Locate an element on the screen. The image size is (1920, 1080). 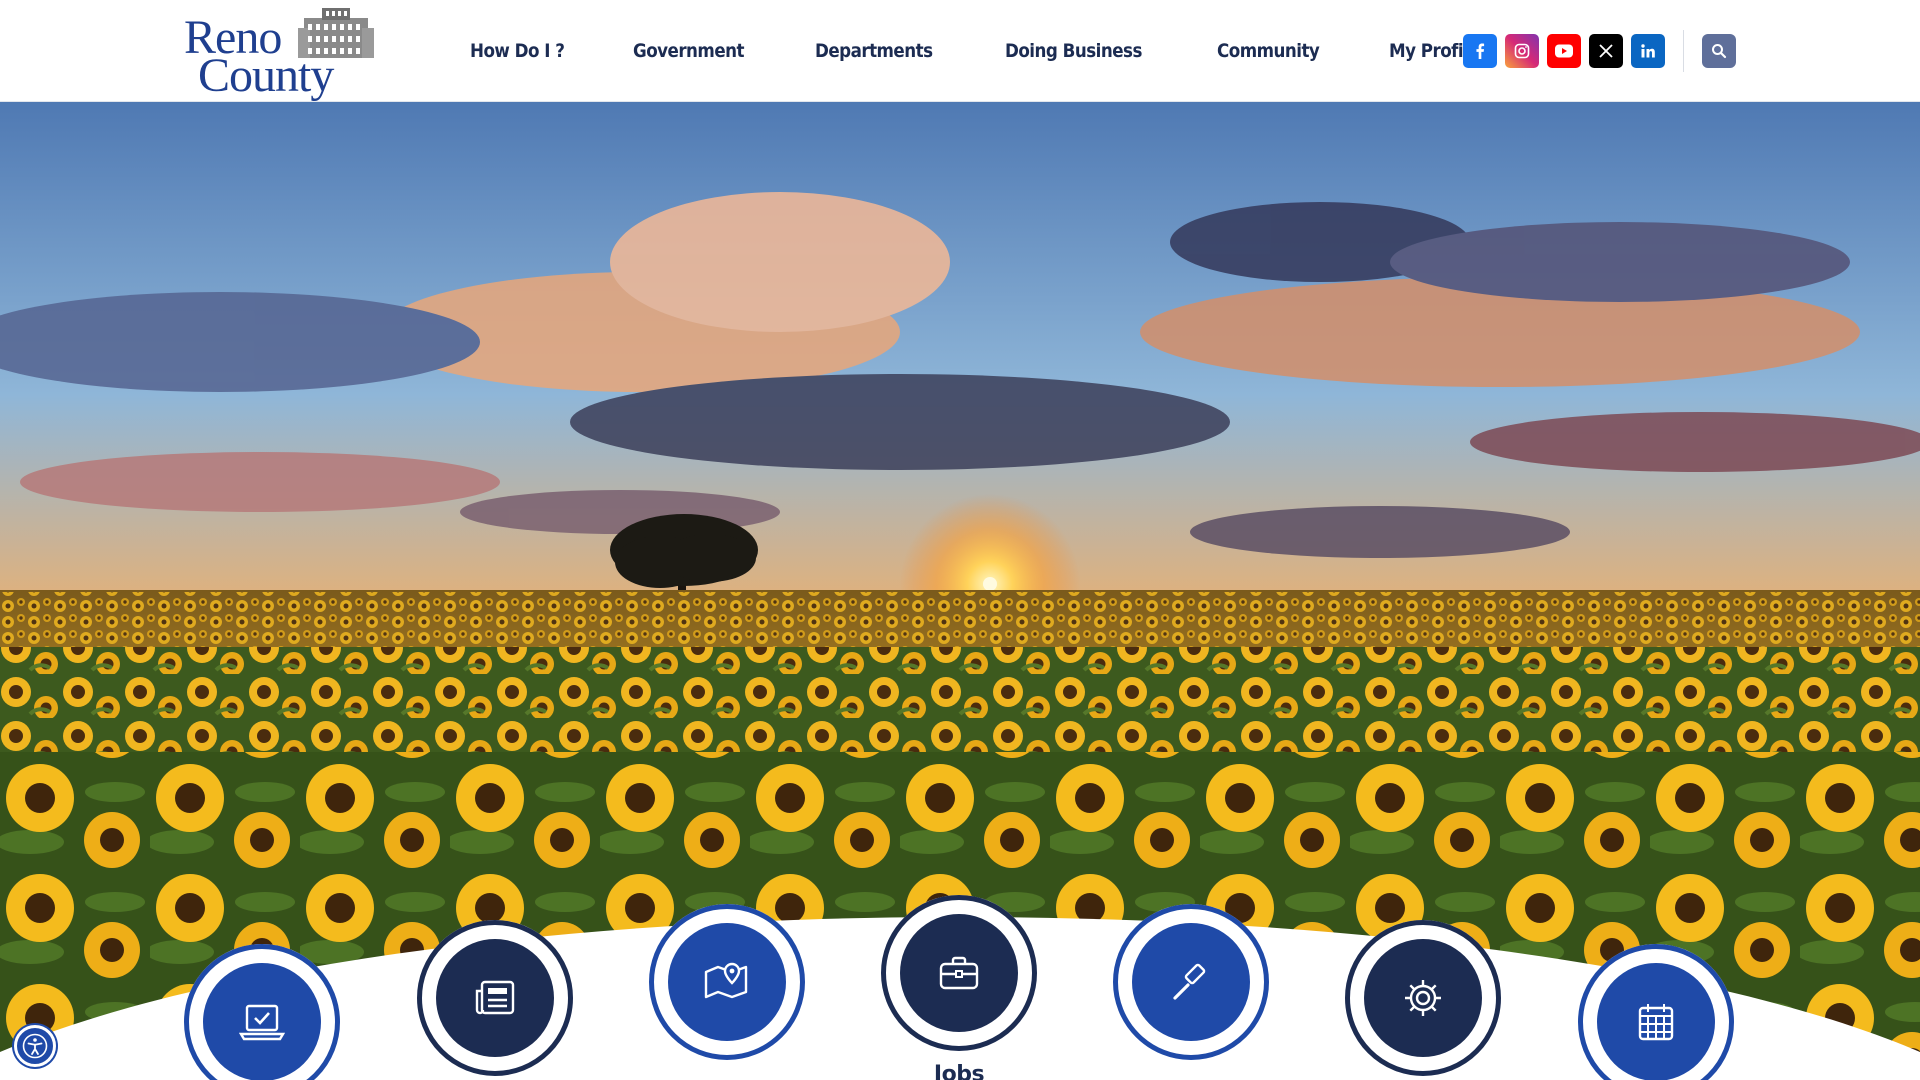
newspaper-icon is located at coordinates (495, 997).